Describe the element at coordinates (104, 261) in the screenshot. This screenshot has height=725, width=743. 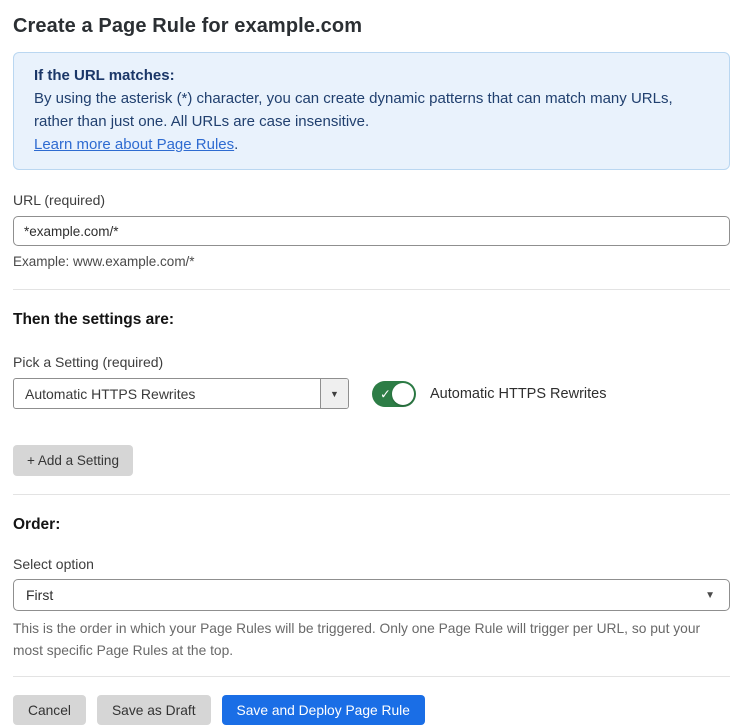
I see `url-field-hint: Example: www.example.com/*` at that location.